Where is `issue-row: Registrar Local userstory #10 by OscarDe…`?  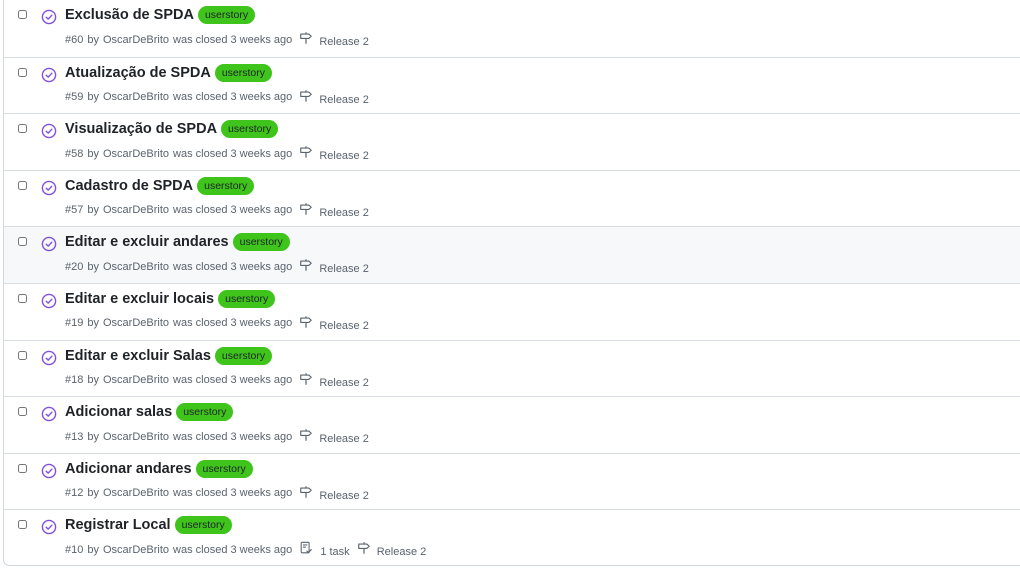
issue-row: Registrar Local userstory #10 by OscarDe… is located at coordinates (512, 537).